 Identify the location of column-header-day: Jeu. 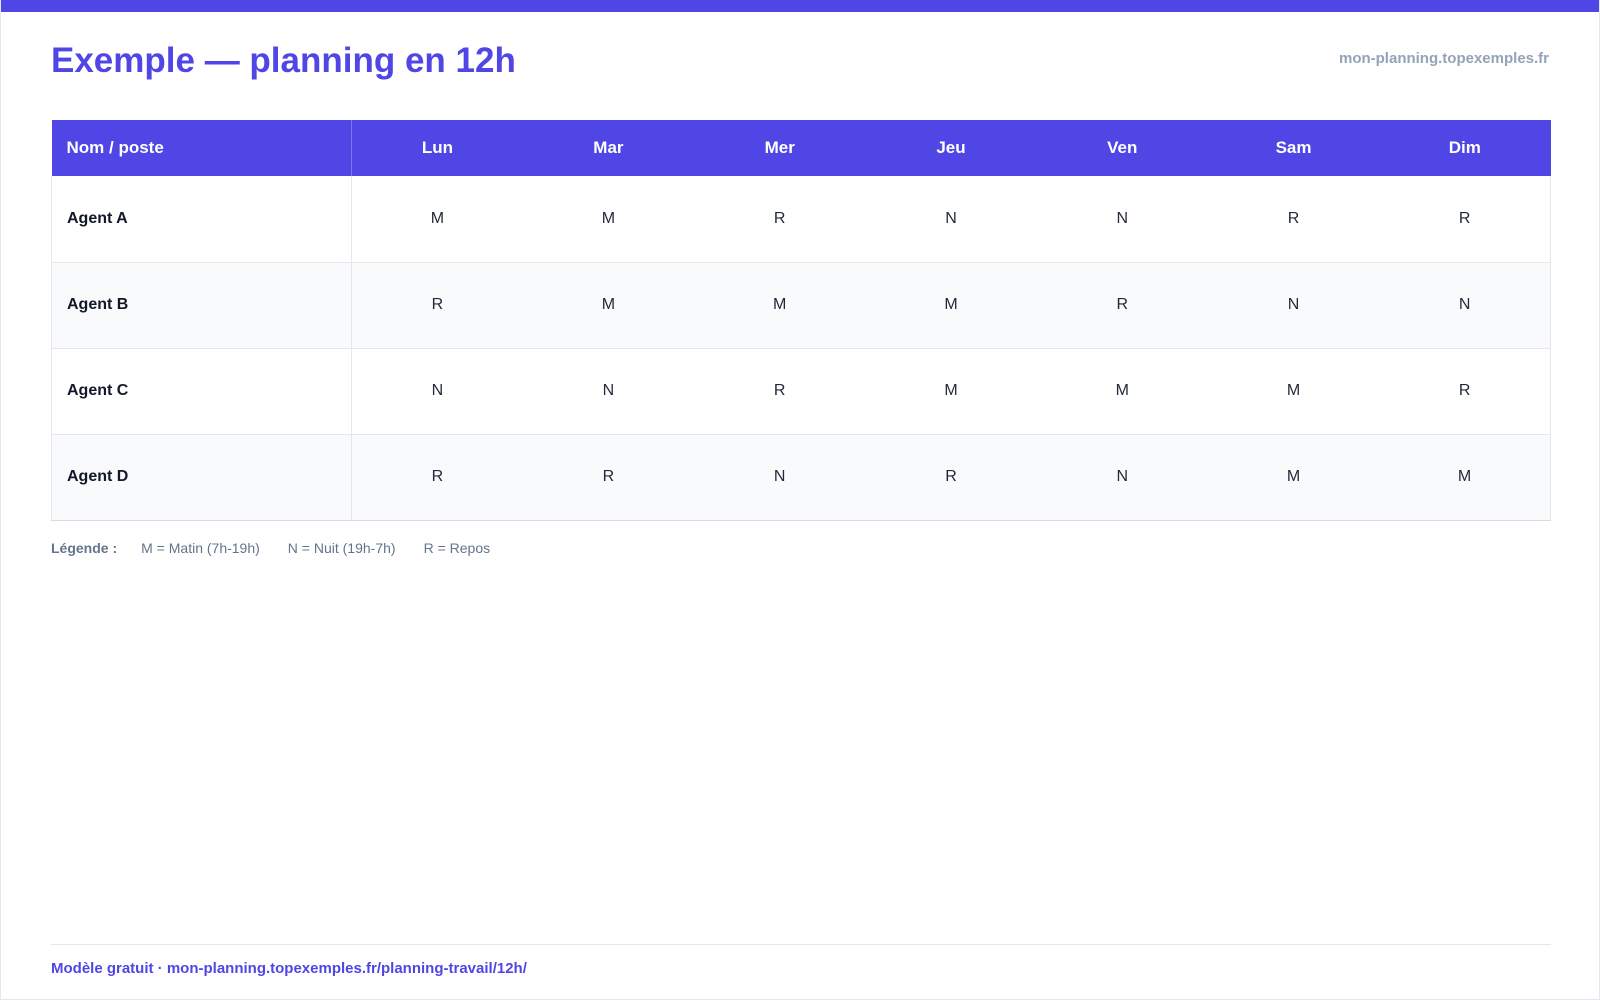
(951, 148).